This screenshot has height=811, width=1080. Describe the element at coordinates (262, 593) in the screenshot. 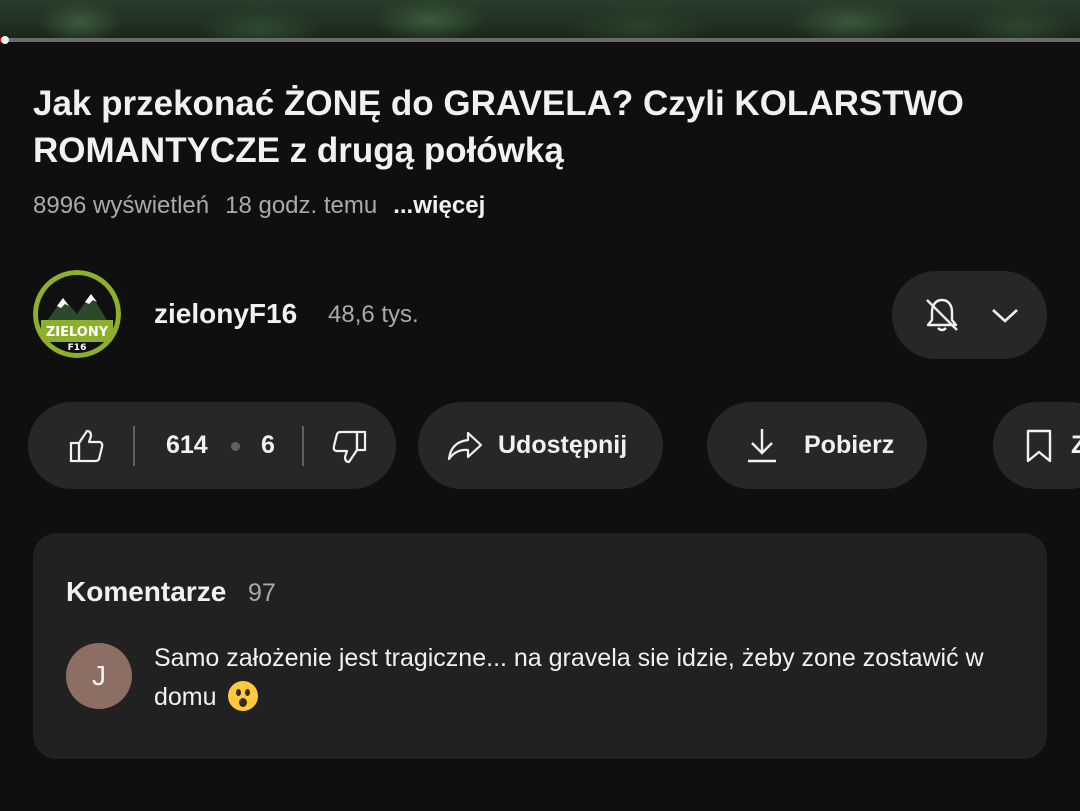

I see `comments-count: 97` at that location.